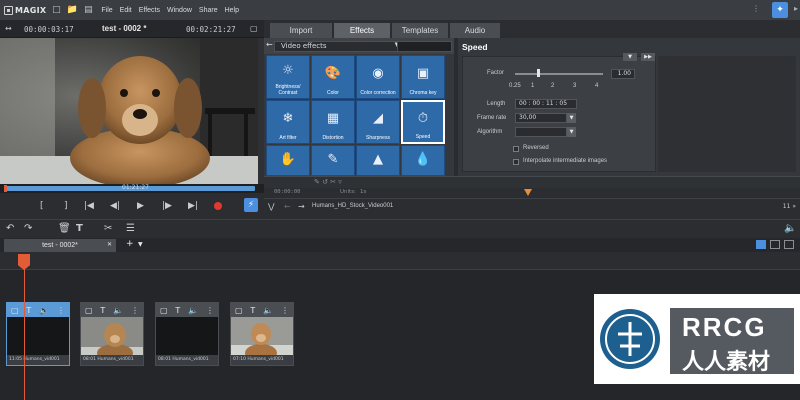  What do you see at coordinates (38, 310) in the screenshot?
I see `clip-toolbar: ▢ T 🔈 ⋮` at bounding box center [38, 310].